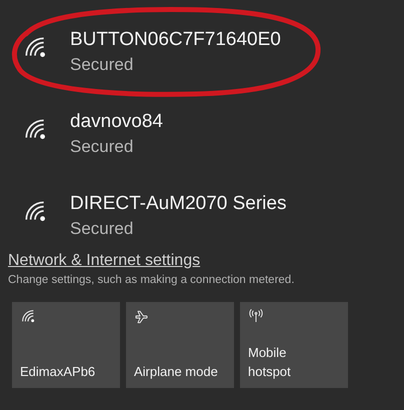  What do you see at coordinates (152, 280) in the screenshot?
I see `settings-caption: Change settings, such as making a connection metered.` at bounding box center [152, 280].